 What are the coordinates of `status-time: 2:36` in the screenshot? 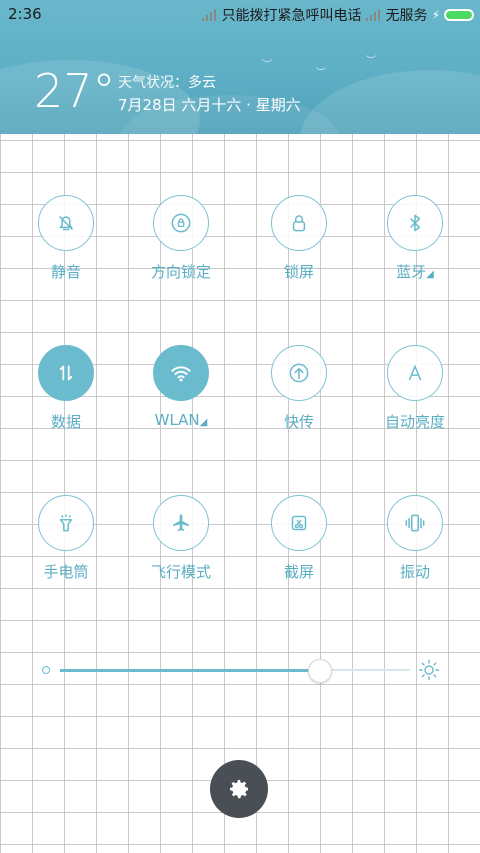 It's located at (25, 14).